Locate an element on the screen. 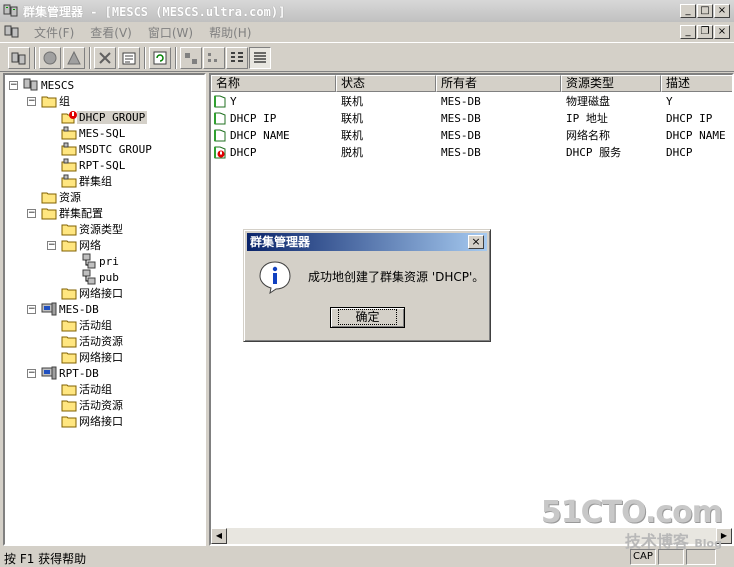  offline-icon is located at coordinates (74, 57).